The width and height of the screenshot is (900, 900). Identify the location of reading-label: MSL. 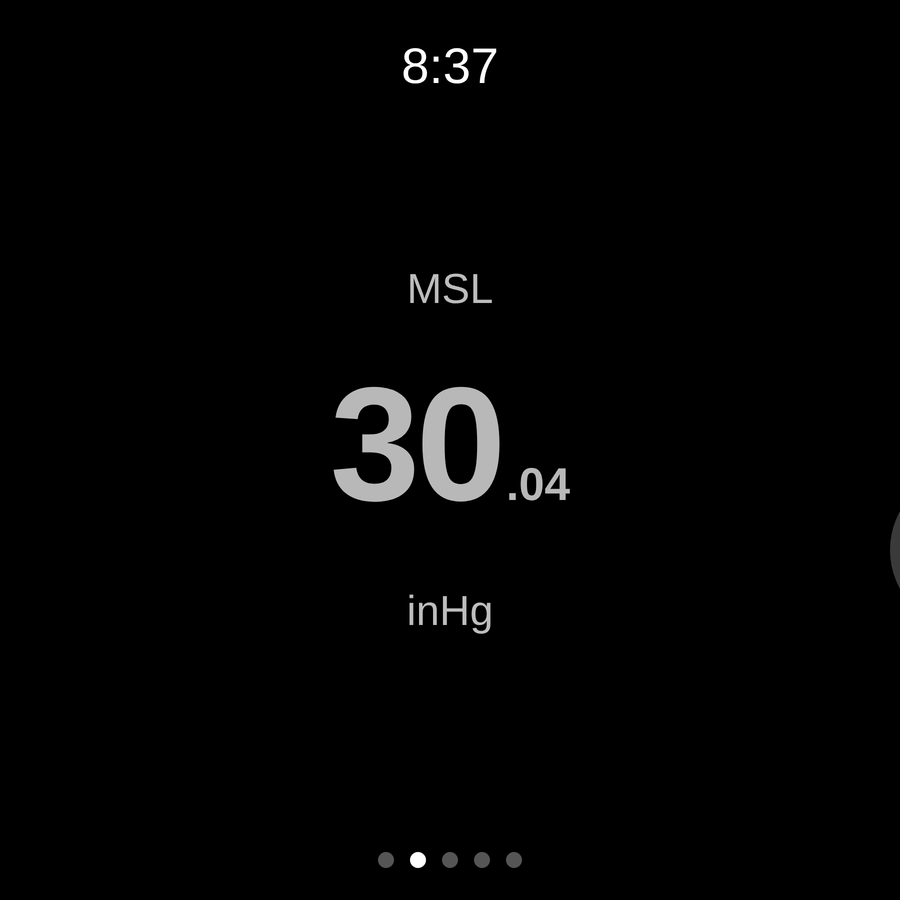
(450, 289).